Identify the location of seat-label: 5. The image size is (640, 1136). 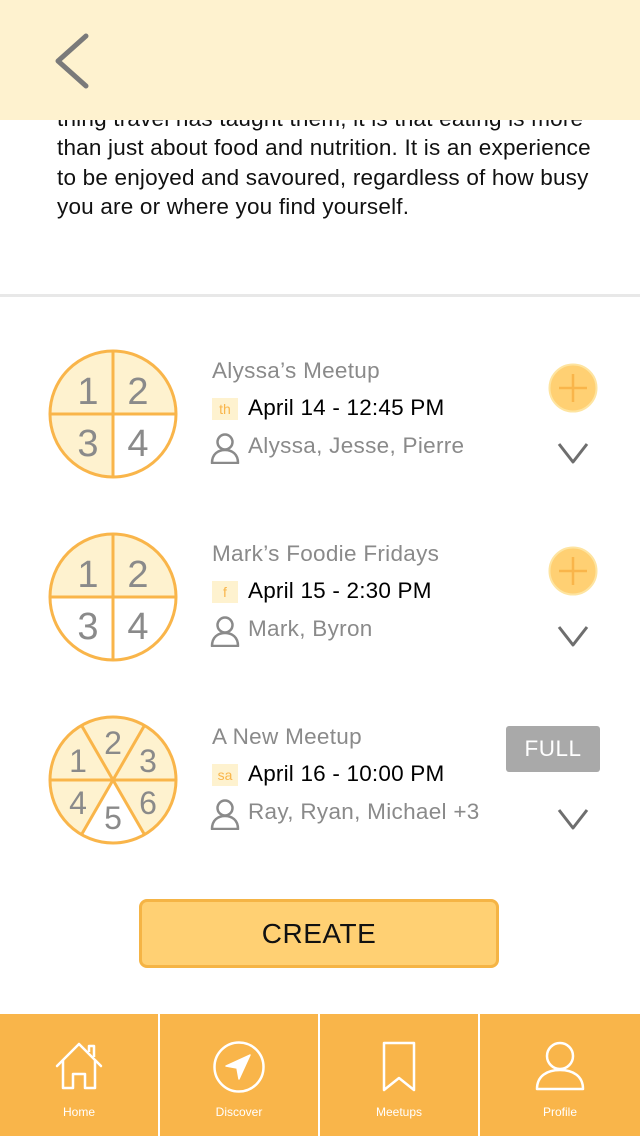
(113, 818).